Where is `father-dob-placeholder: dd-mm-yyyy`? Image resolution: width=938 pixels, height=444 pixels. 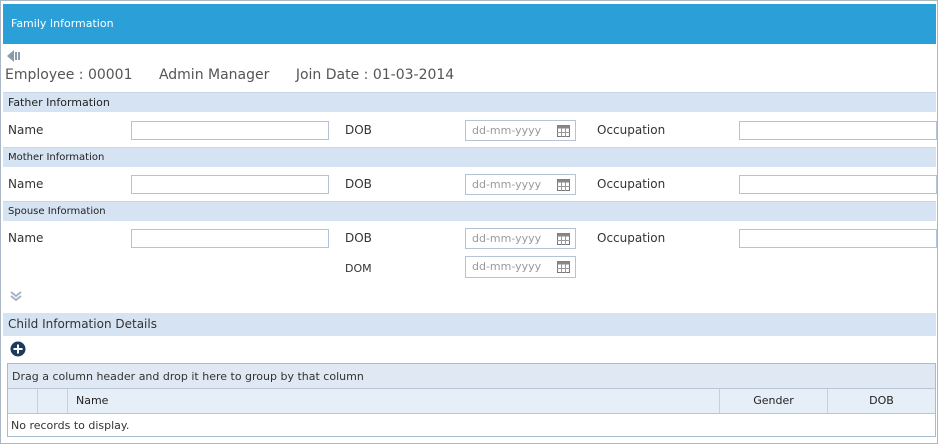
father-dob-placeholder: dd-mm-yyyy is located at coordinates (507, 130).